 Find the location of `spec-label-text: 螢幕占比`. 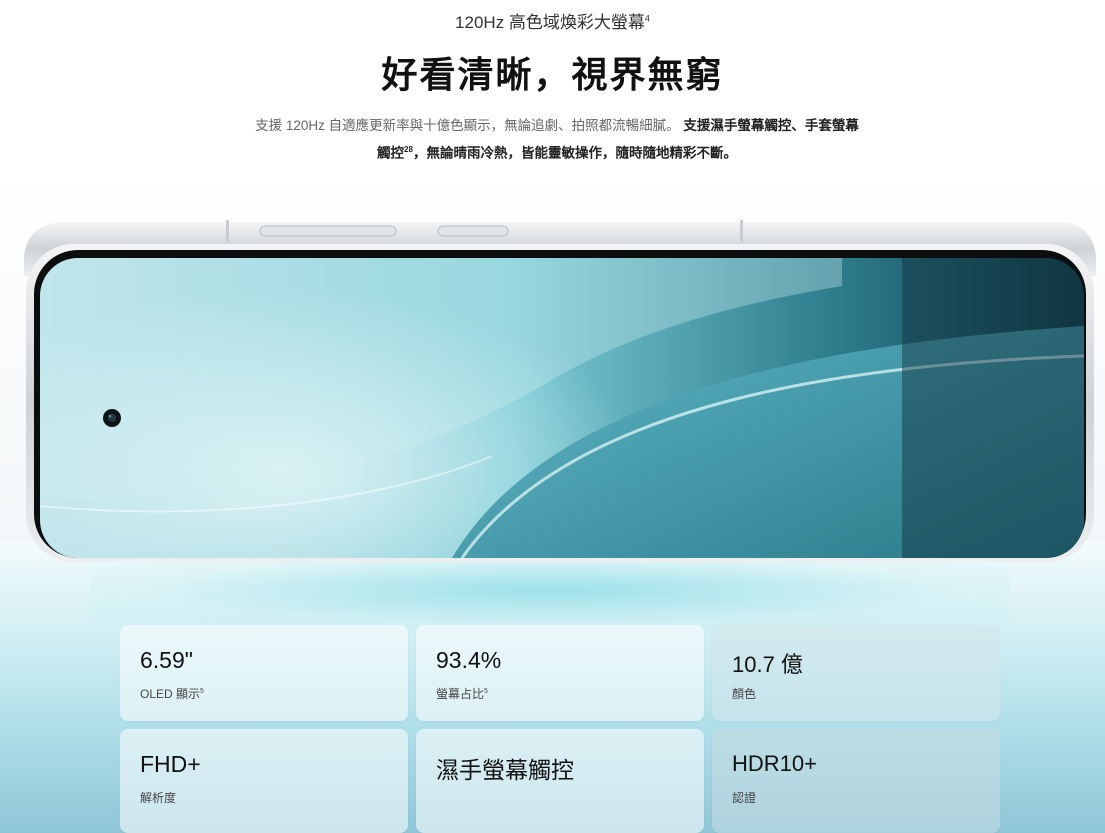

spec-label-text: 螢幕占比 is located at coordinates (460, 694).